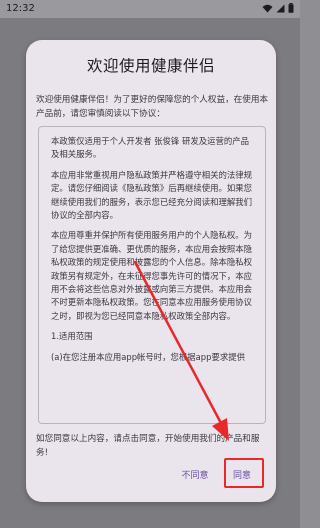 This screenshot has width=320, height=528. Describe the element at coordinates (181, 350) in the screenshot. I see `pointer-arrow` at that location.